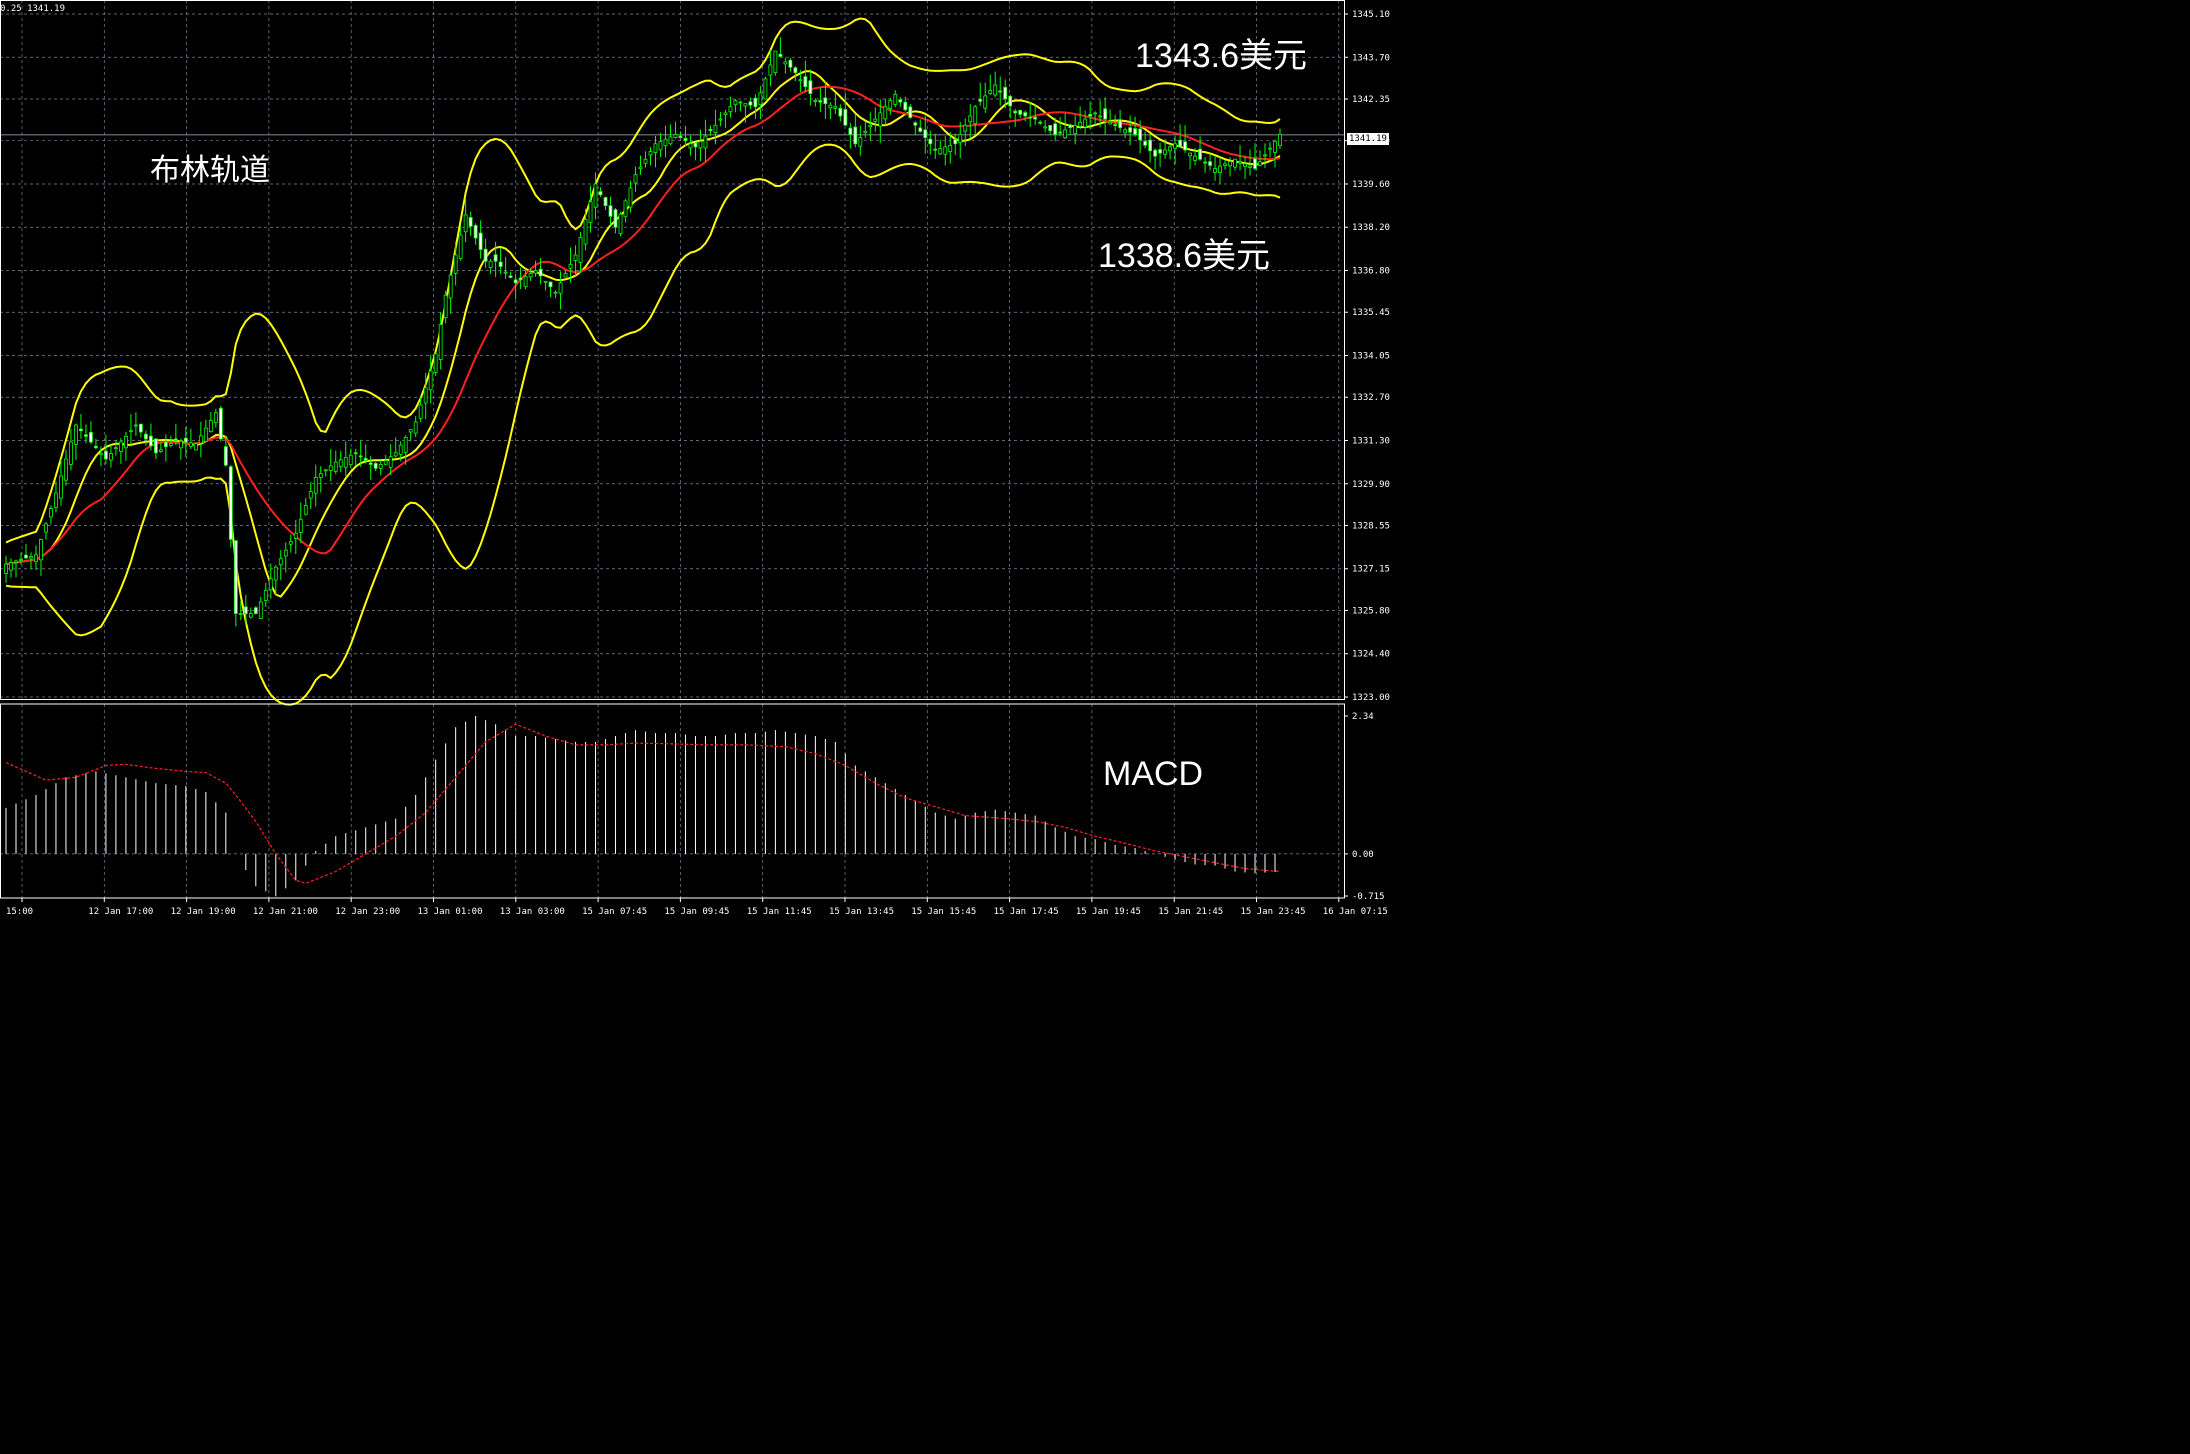 Image resolution: width=2190 pixels, height=1454 pixels. I want to click on x-tick-label: 12 Jan 21:00, so click(285, 912).